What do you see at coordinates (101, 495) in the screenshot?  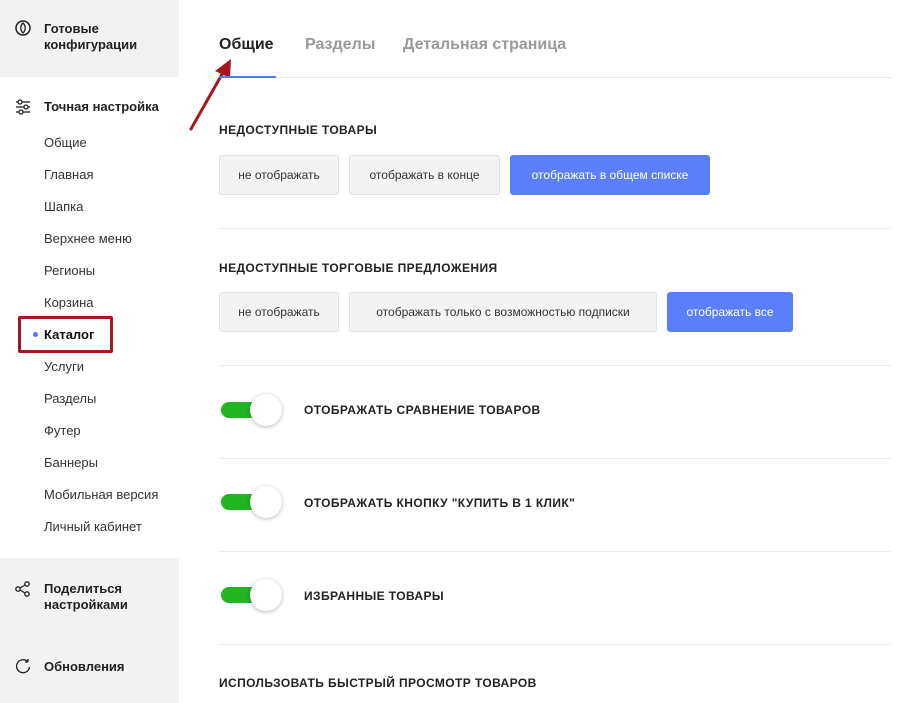 I see `sidebar-item-mobile: Мобильная версия` at bounding box center [101, 495].